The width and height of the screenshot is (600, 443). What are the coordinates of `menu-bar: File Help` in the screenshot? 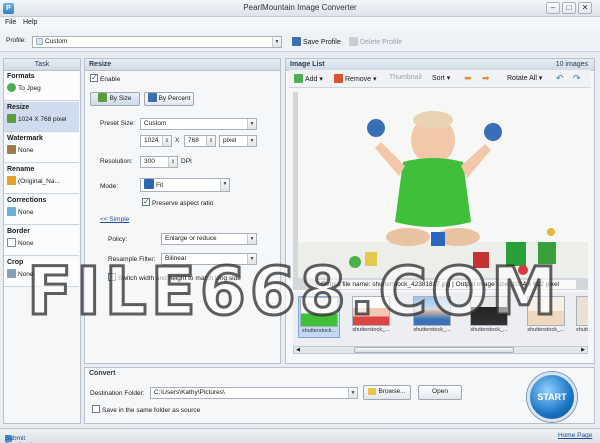 It's located at (300, 24).